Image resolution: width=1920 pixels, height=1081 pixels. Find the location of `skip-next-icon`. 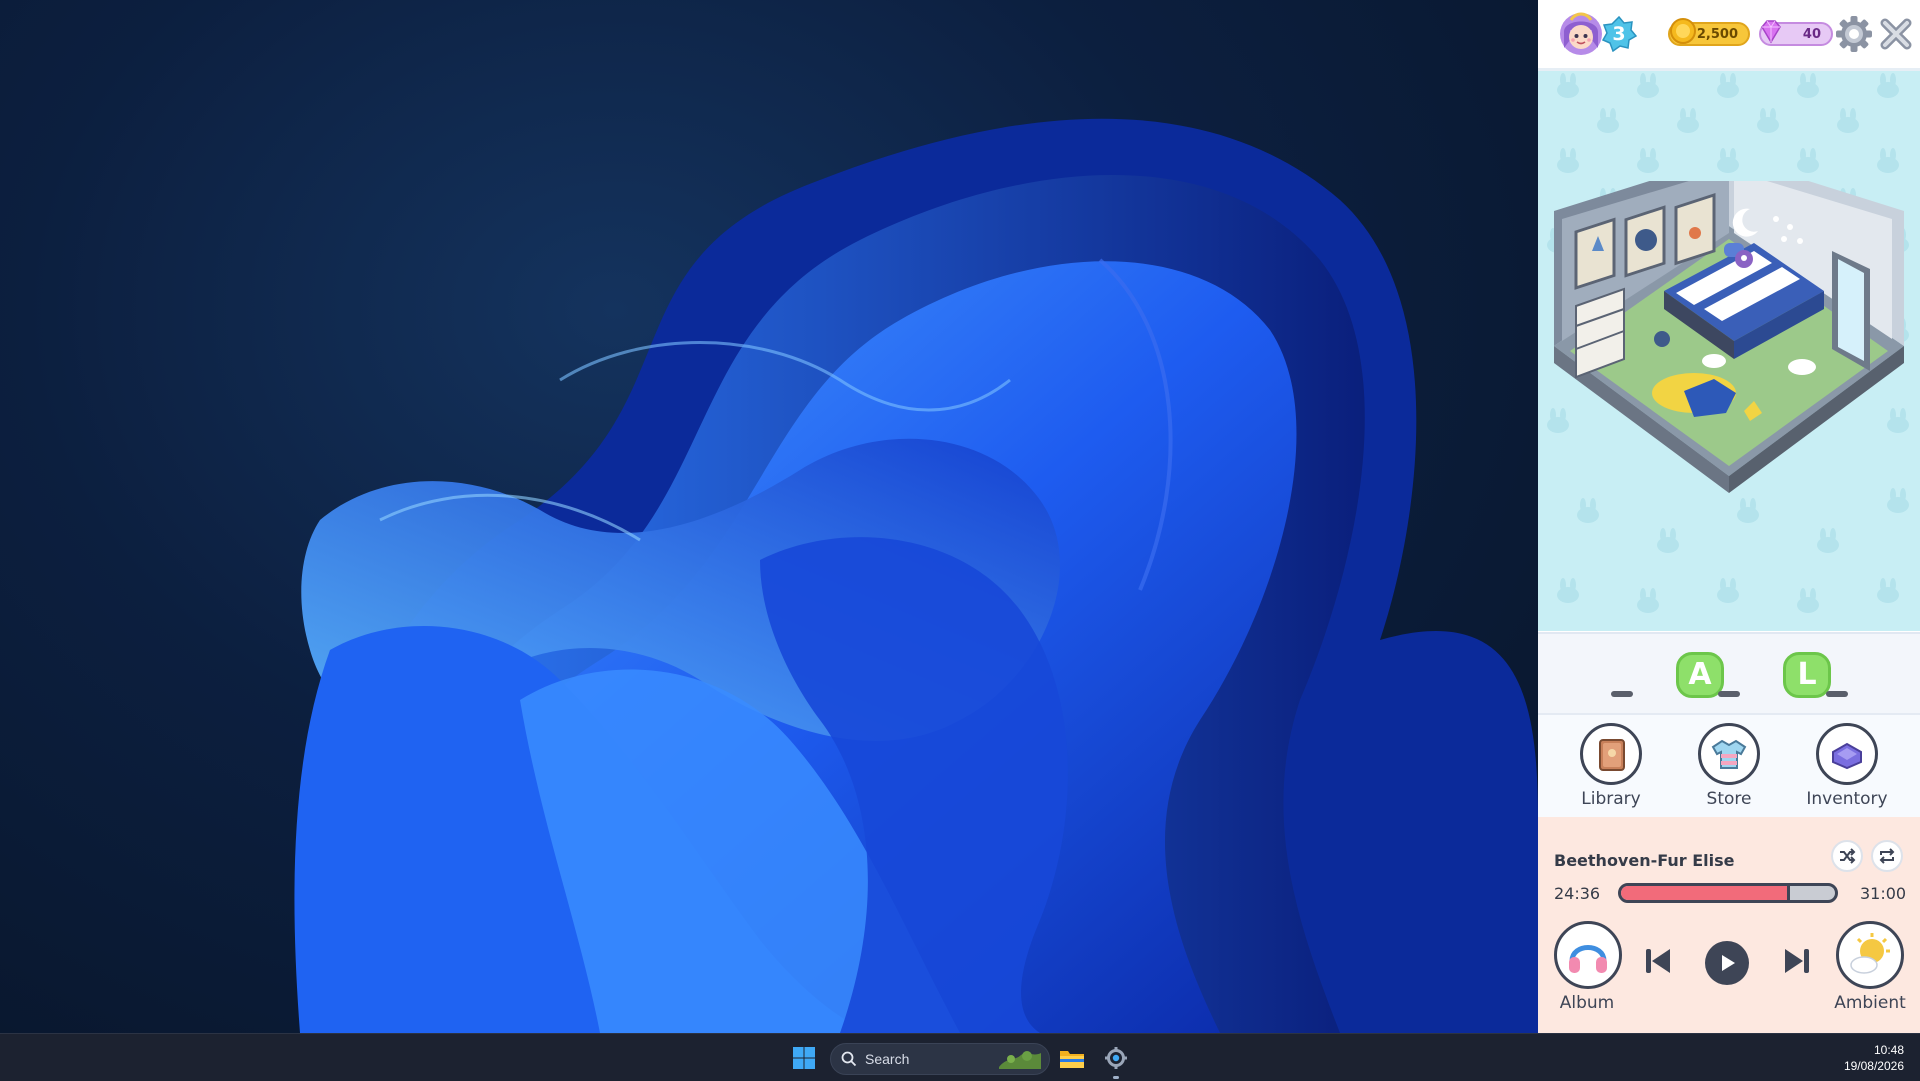

skip-next-icon is located at coordinates (1797, 961).